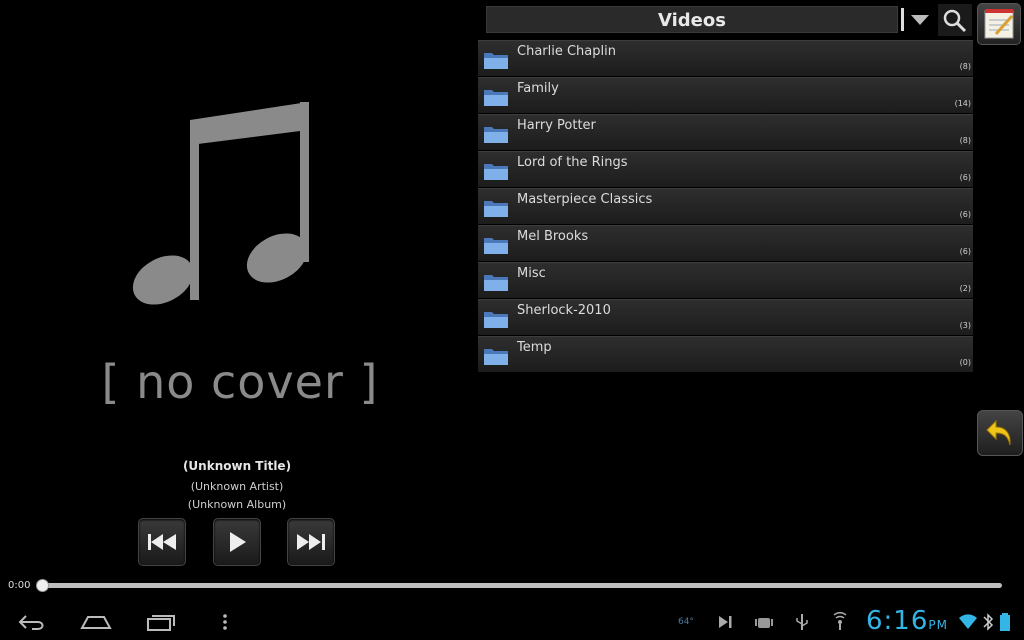 The height and width of the screenshot is (640, 1024). Describe the element at coordinates (725, 280) in the screenshot. I see `folder-row: Misc (2)` at that location.